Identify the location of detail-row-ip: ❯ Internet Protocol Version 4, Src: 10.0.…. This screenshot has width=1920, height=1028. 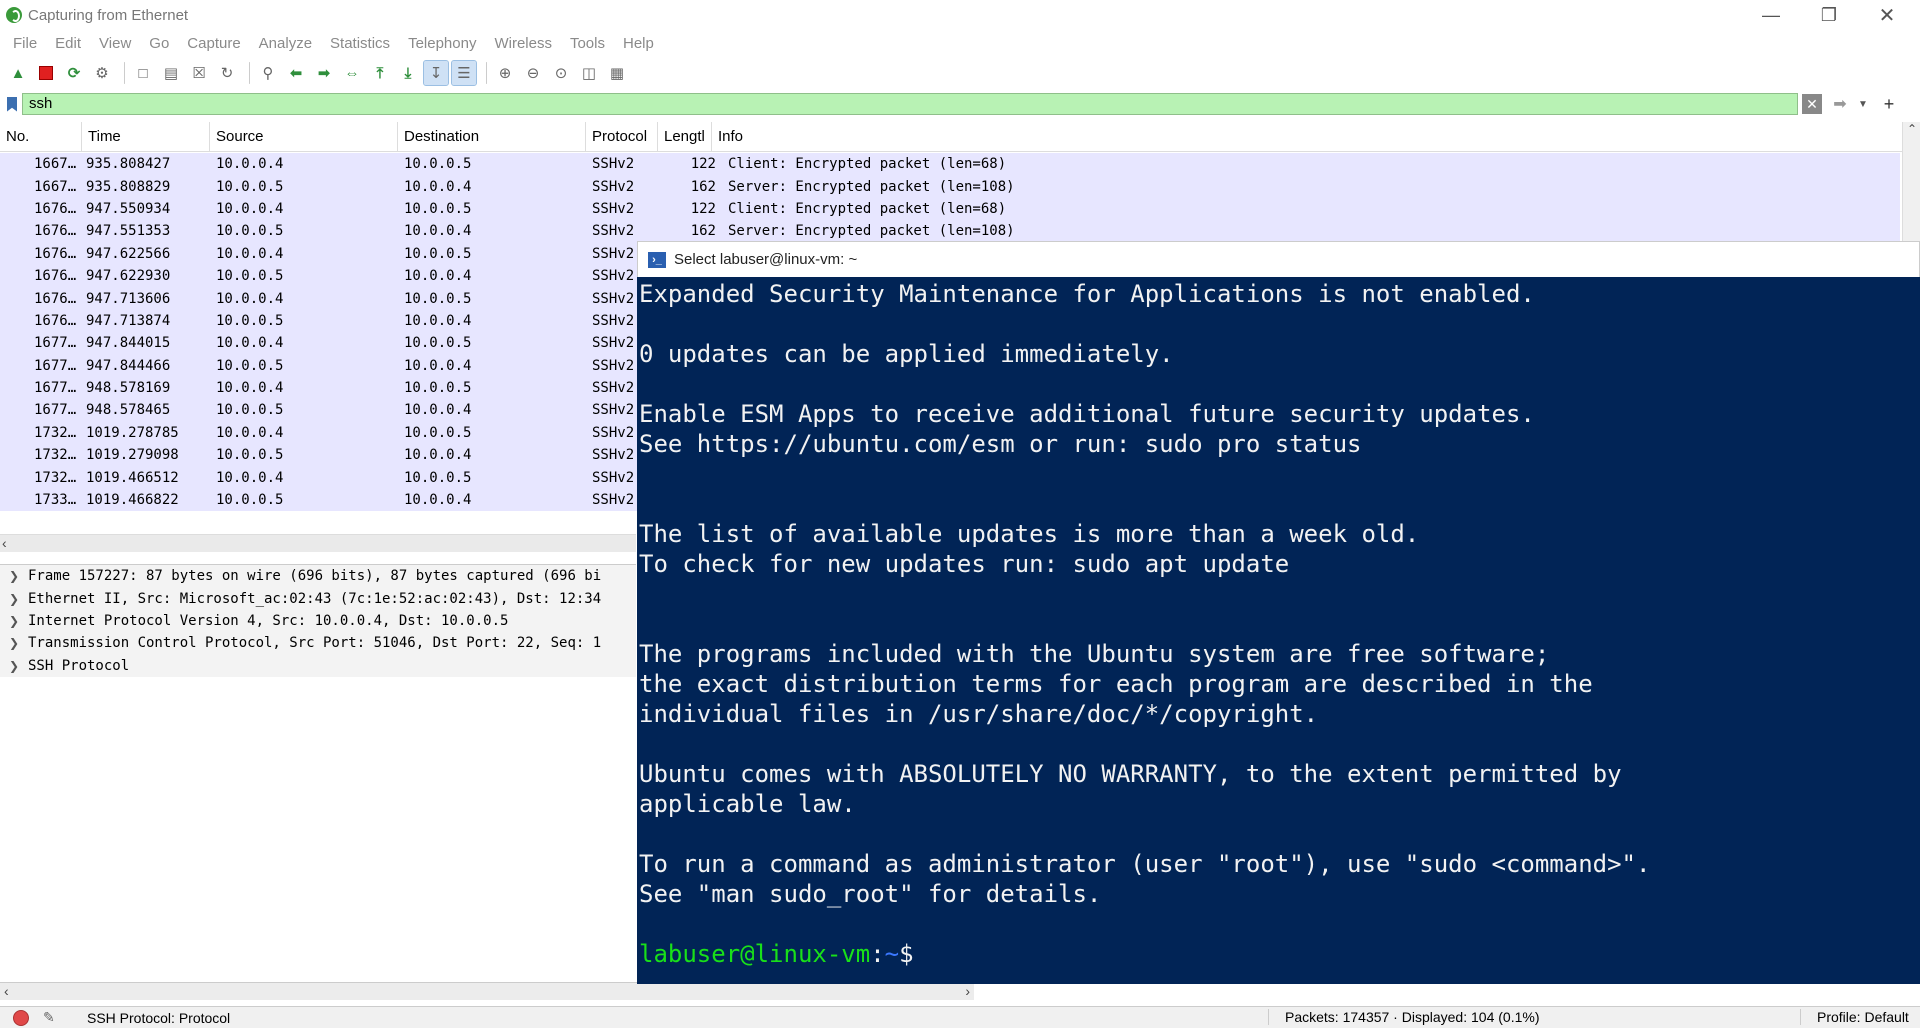
(318, 621).